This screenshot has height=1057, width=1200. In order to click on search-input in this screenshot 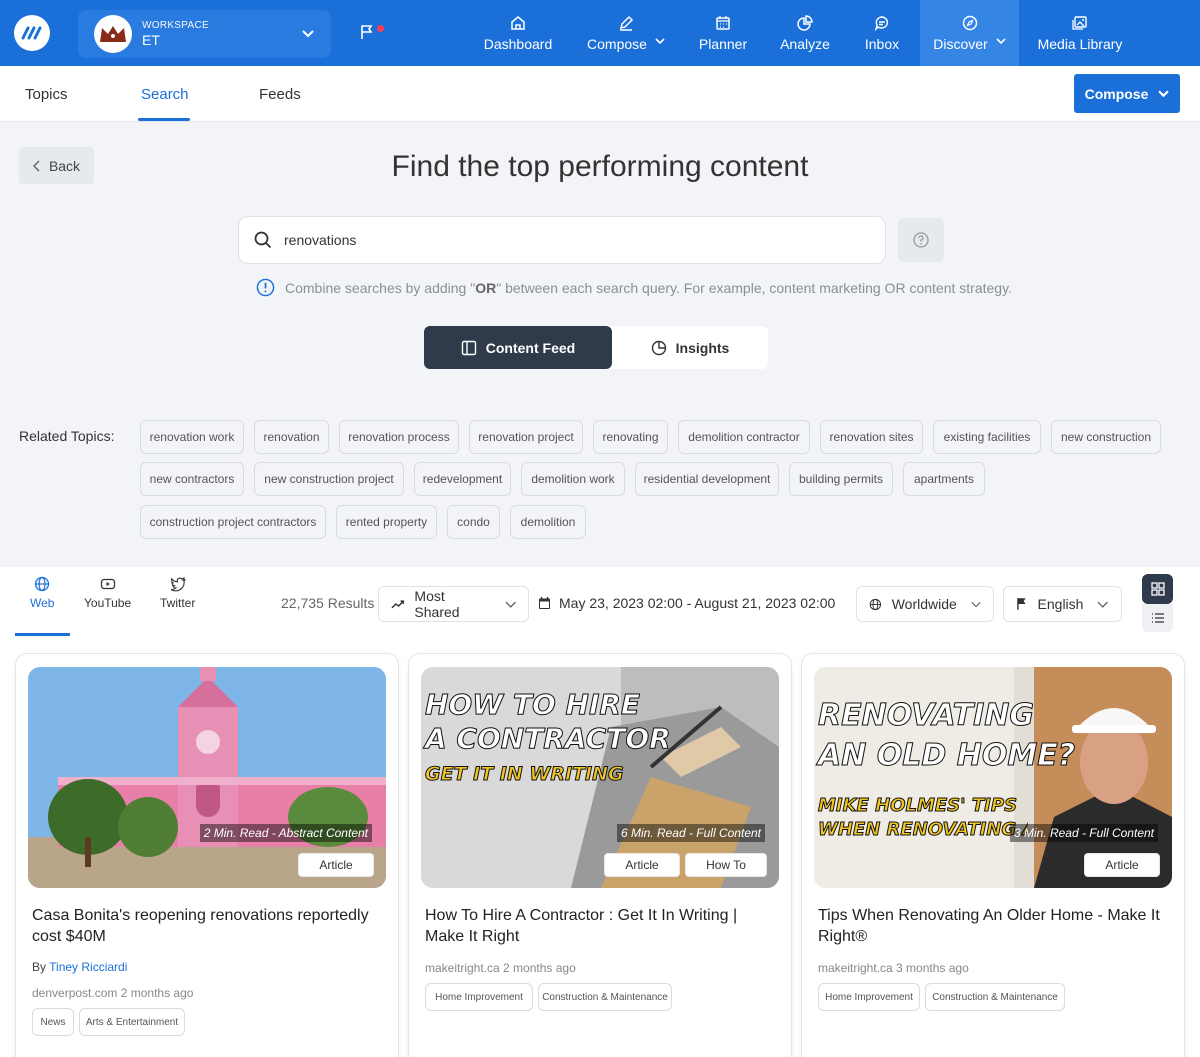, I will do `click(564, 240)`.